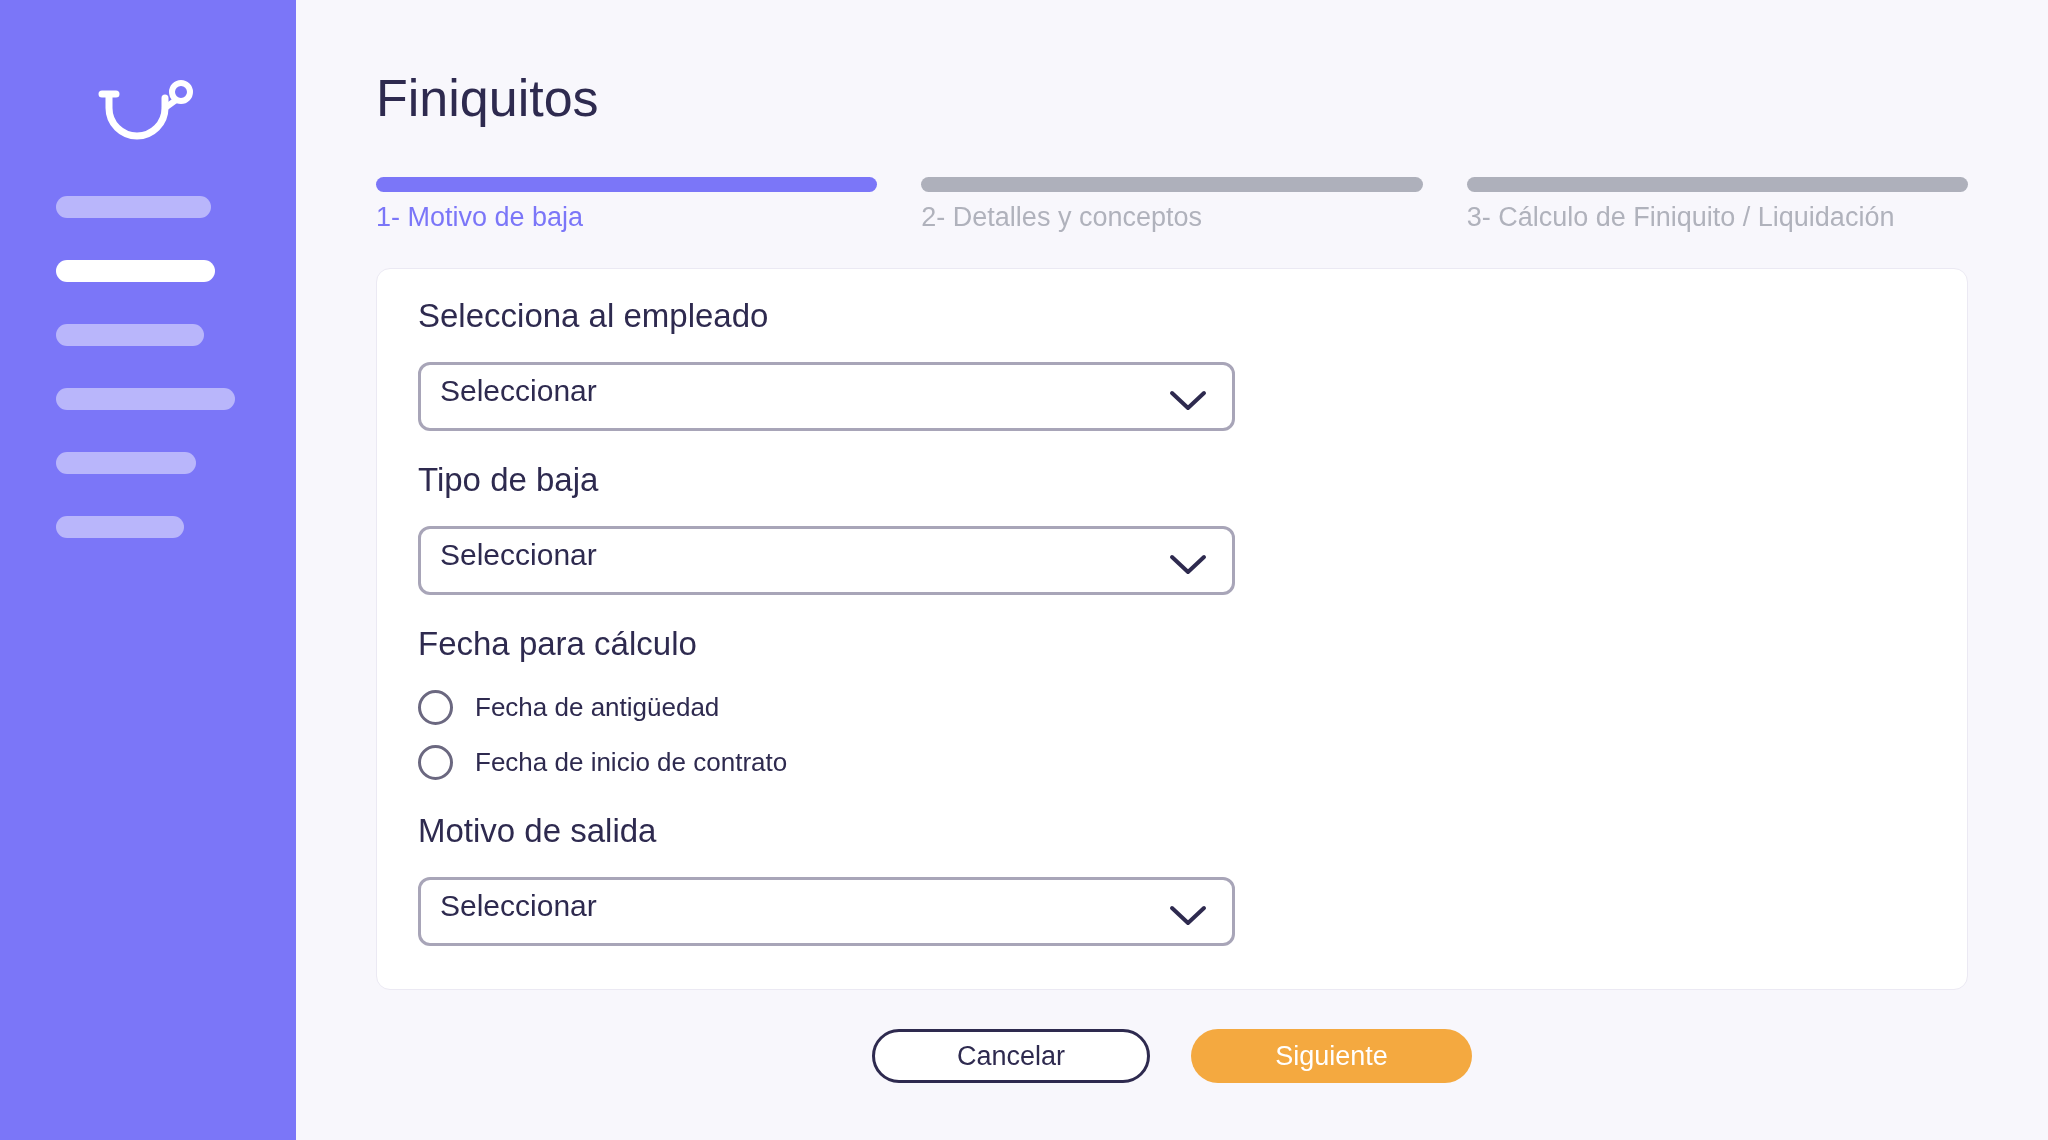 Image resolution: width=2048 pixels, height=1140 pixels. Describe the element at coordinates (1192, 762) in the screenshot. I see `radio-option: Fecha de inicio de contrato` at that location.